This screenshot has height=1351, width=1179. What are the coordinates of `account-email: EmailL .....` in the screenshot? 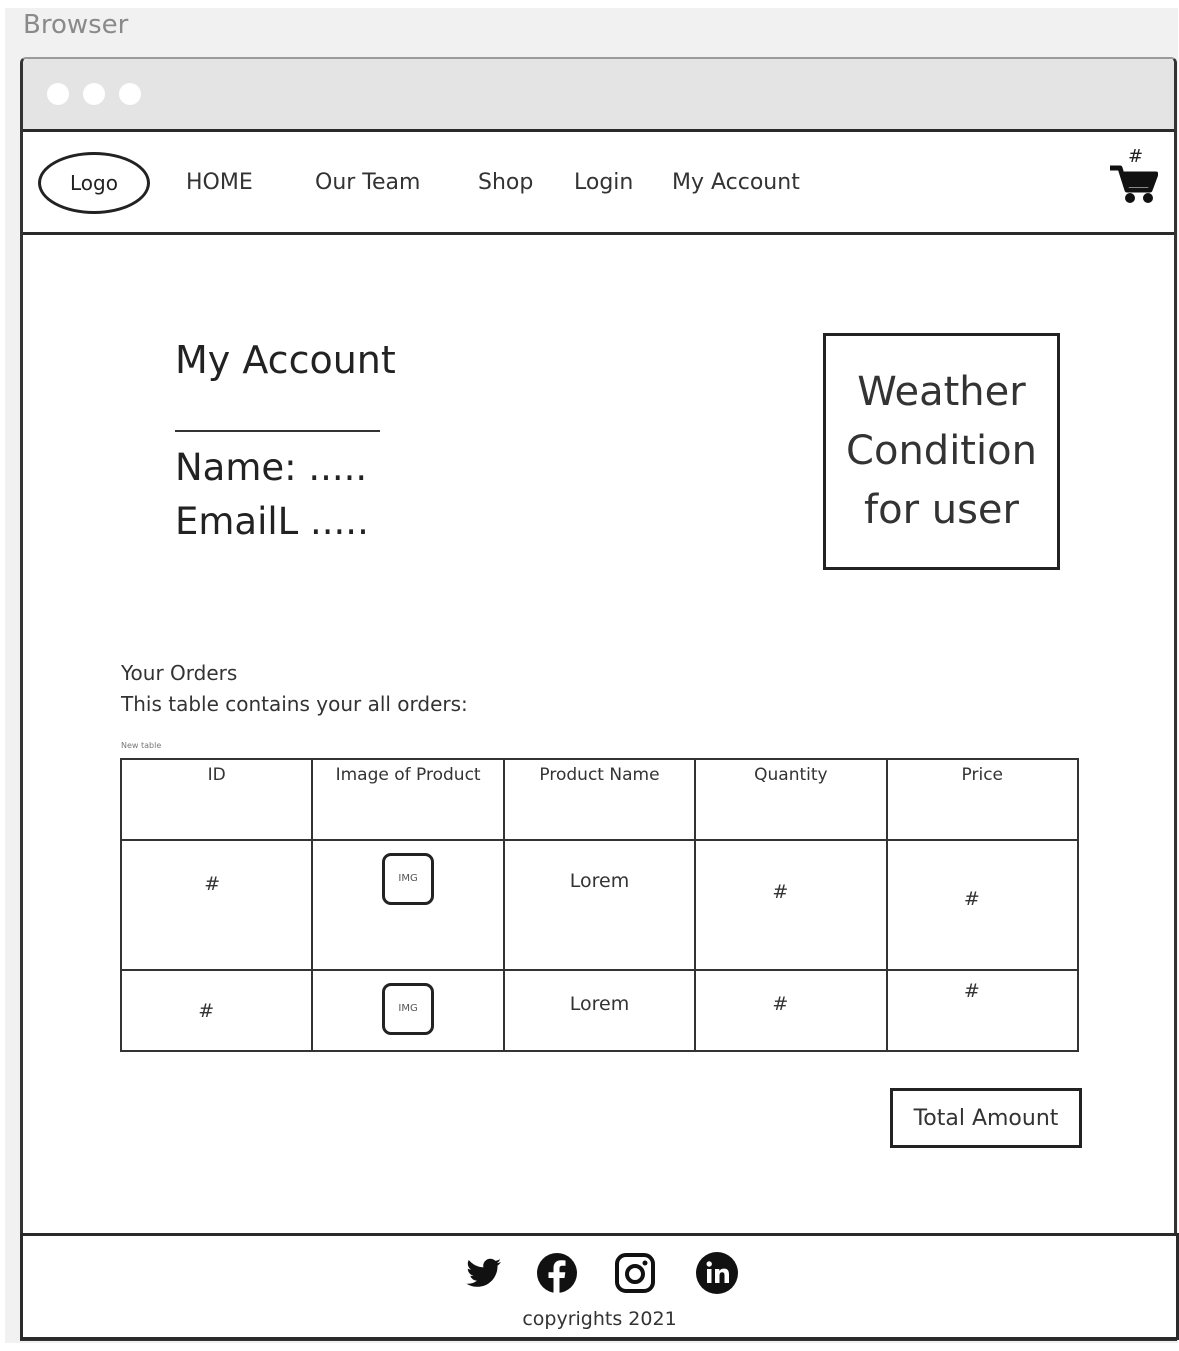 It's located at (272, 521).